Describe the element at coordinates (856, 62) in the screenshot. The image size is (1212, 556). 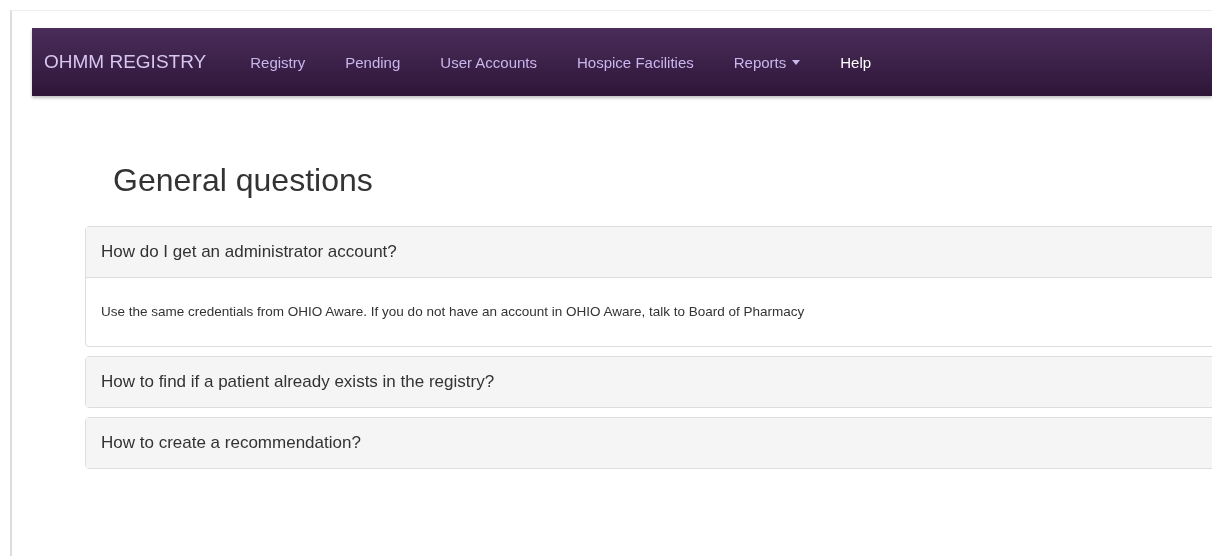
I see `nav-link: Help` at that location.